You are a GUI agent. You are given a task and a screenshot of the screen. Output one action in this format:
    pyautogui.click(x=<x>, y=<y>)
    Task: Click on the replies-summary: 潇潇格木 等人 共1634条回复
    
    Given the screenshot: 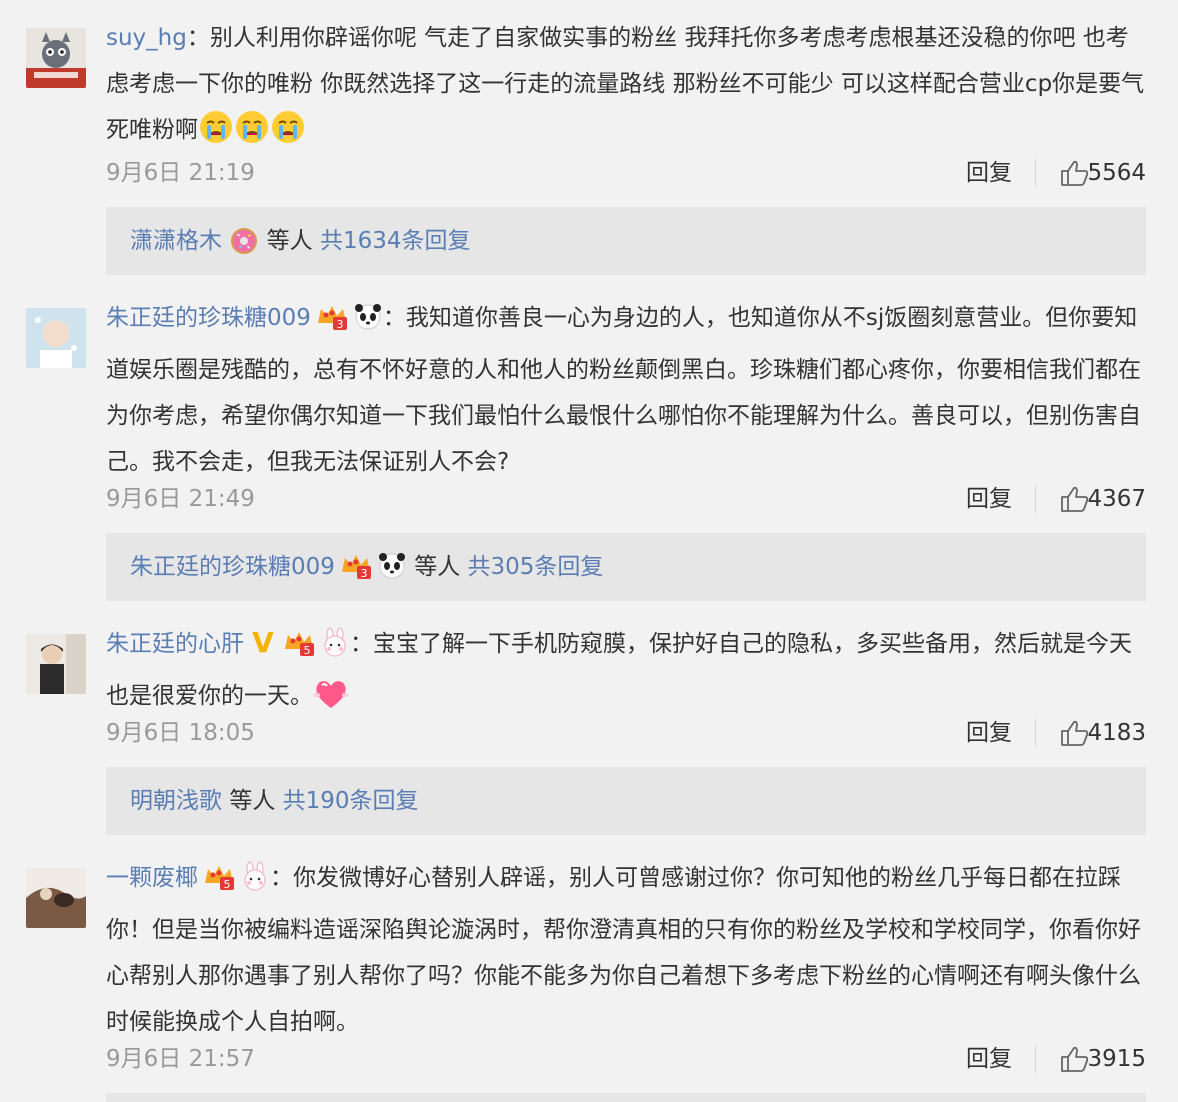 What is the action you would take?
    pyautogui.click(x=626, y=241)
    